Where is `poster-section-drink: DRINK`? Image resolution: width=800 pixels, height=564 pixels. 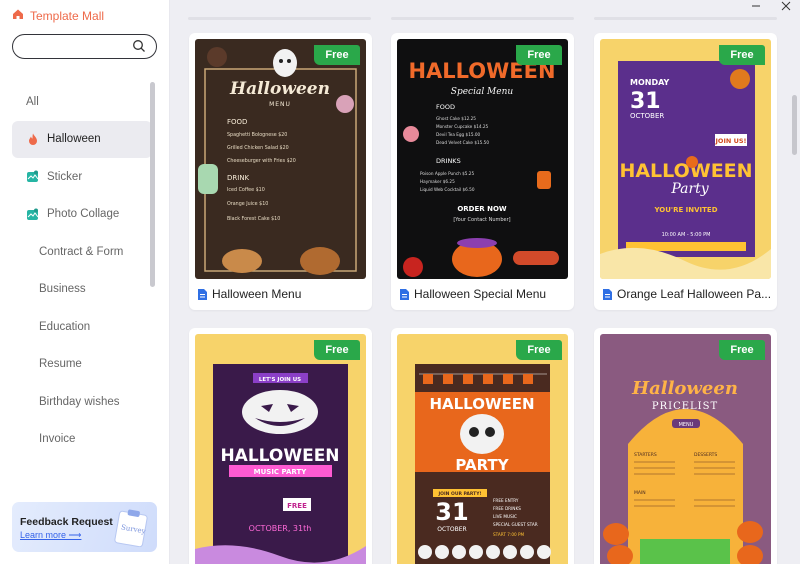
poster-section-drink: DRINK is located at coordinates (238, 178).